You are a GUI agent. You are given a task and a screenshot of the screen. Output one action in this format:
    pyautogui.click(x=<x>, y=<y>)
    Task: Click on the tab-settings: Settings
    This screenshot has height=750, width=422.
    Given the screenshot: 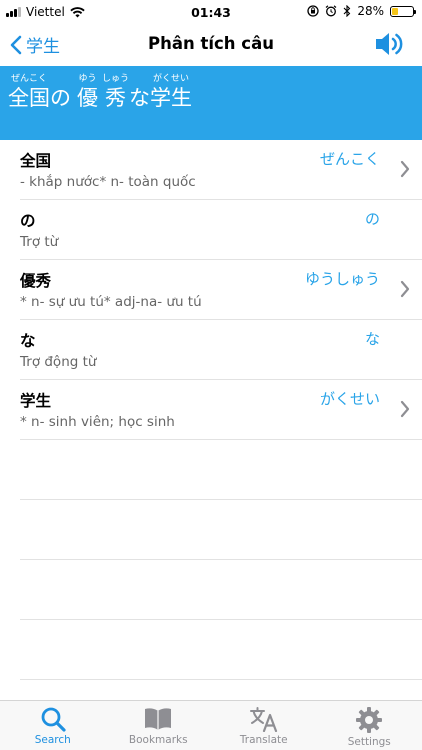 What is the action you would take?
    pyautogui.click(x=369, y=725)
    